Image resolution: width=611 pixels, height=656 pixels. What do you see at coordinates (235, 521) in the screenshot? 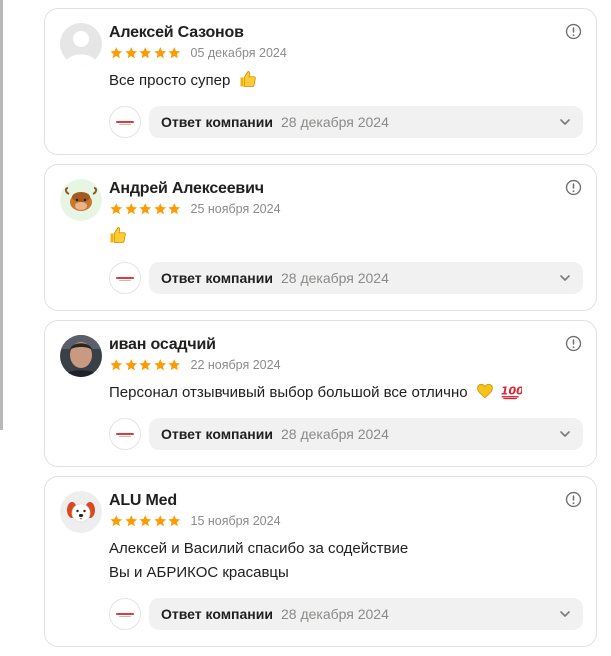
I see `review-date: 15 ноября 2024` at bounding box center [235, 521].